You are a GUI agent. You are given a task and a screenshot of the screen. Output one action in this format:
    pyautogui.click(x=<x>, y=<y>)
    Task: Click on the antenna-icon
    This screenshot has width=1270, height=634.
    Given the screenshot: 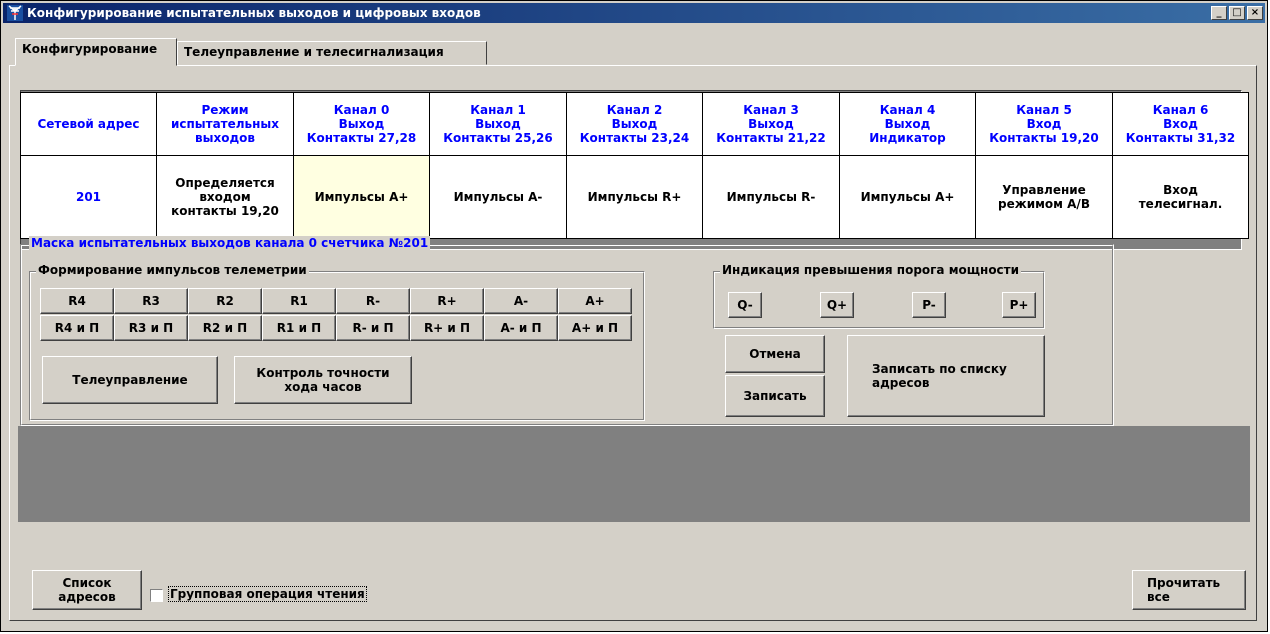 What is the action you would take?
    pyautogui.click(x=15, y=13)
    